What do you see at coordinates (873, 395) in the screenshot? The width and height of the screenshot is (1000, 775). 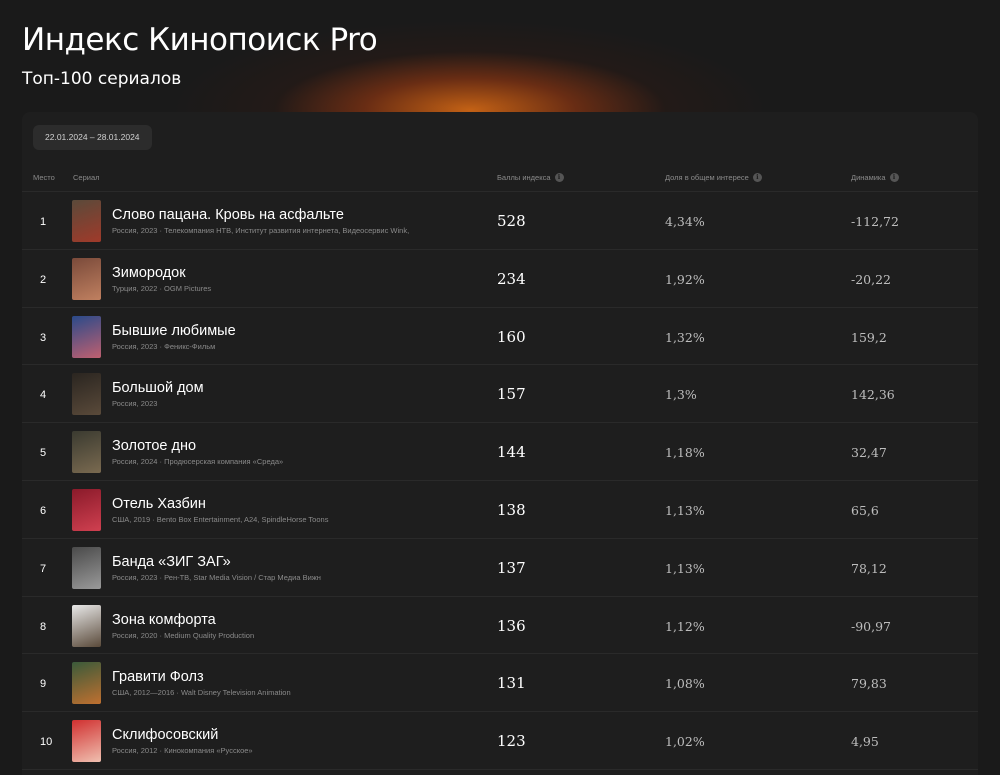 I see `dynamics-value: 142,36` at bounding box center [873, 395].